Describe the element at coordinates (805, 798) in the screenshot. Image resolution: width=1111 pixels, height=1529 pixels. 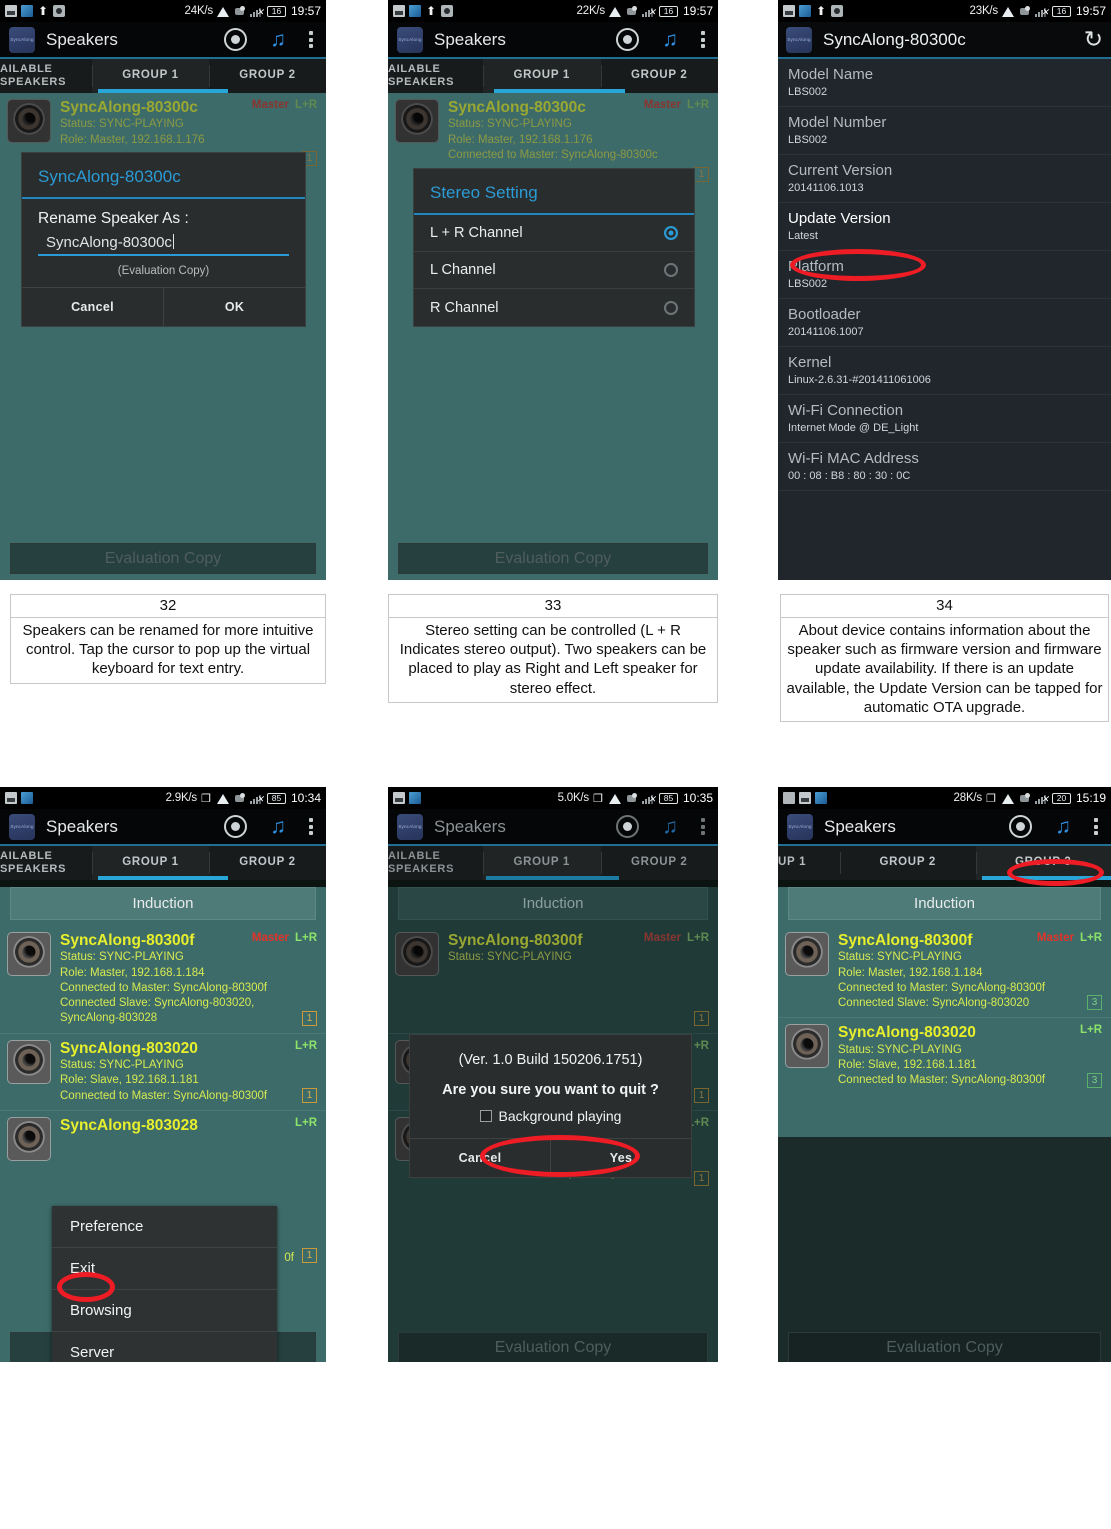
I see `gallery-icon` at that location.